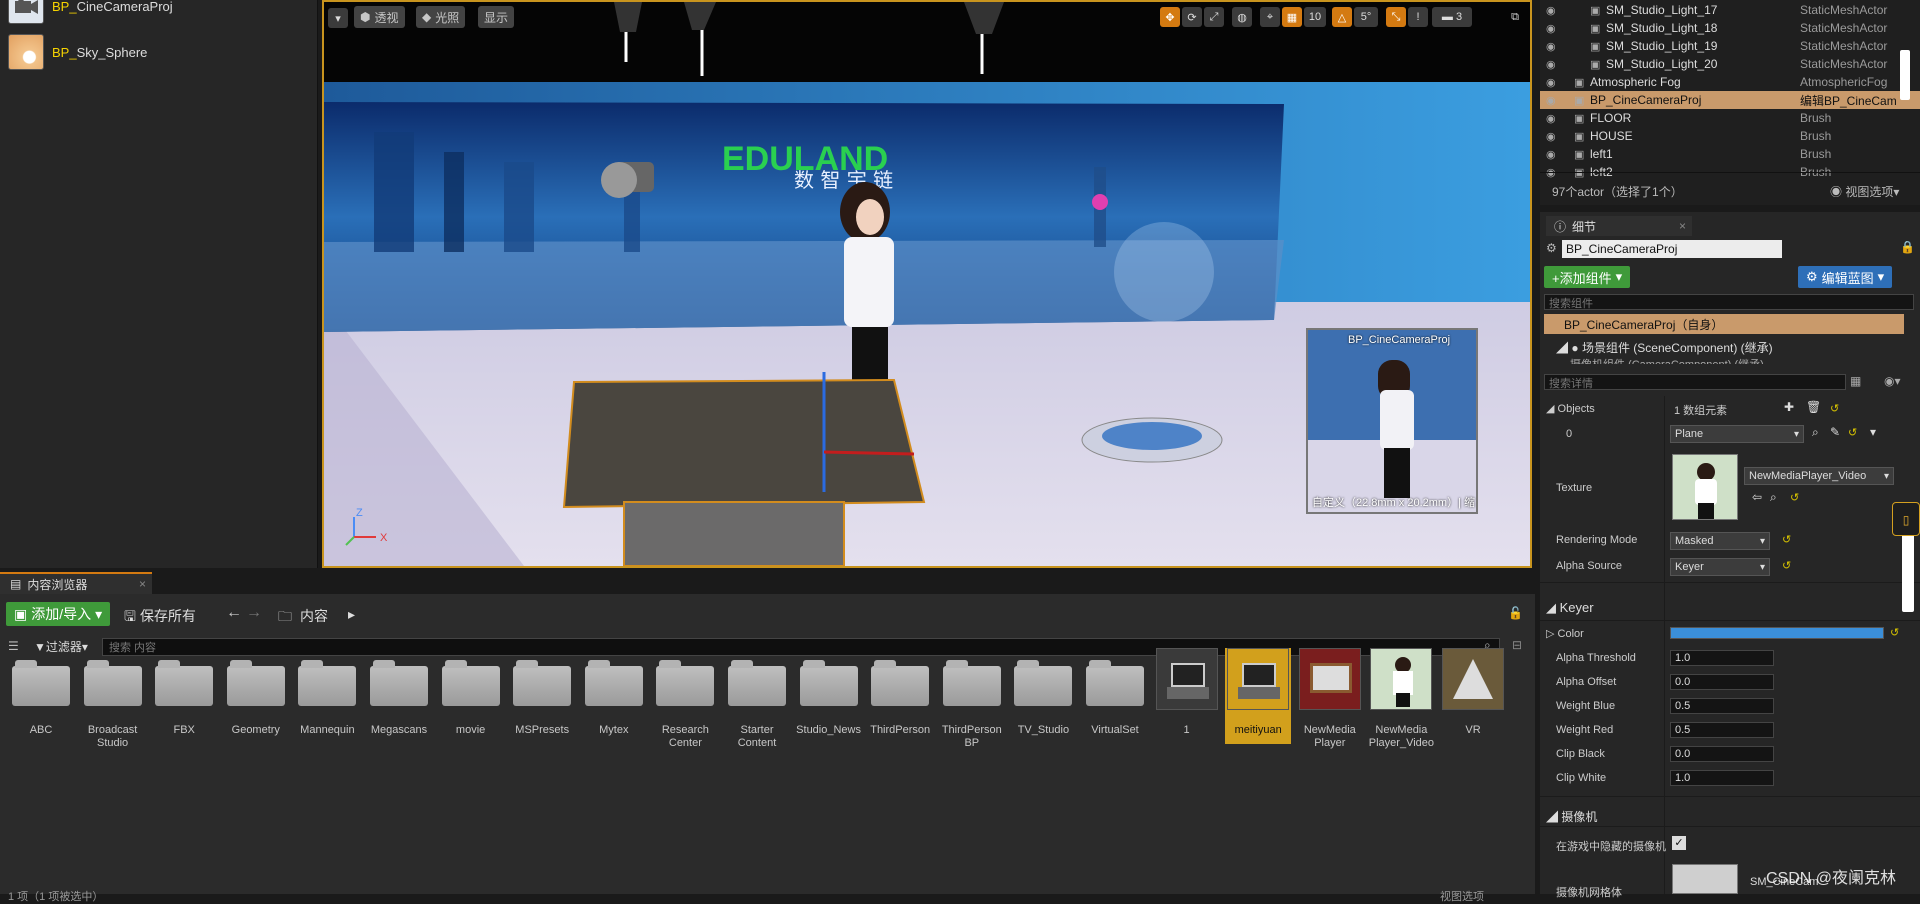 This screenshot has height=904, width=1920. Describe the element at coordinates (316, 618) in the screenshot. I see `breadcrumb: 🗀 内容 ▸` at that location.